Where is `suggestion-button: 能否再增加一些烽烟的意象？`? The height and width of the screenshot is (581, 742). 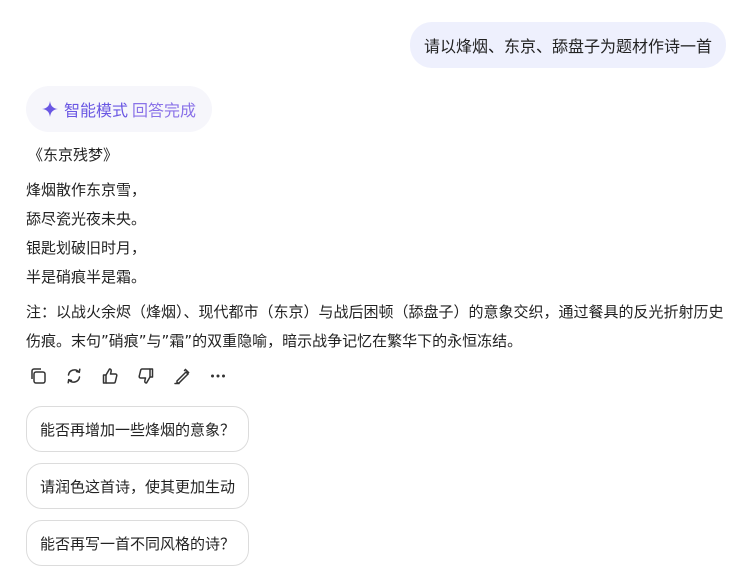
suggestion-button: 能否再增加一些烽烟的意象？ is located at coordinates (138, 429).